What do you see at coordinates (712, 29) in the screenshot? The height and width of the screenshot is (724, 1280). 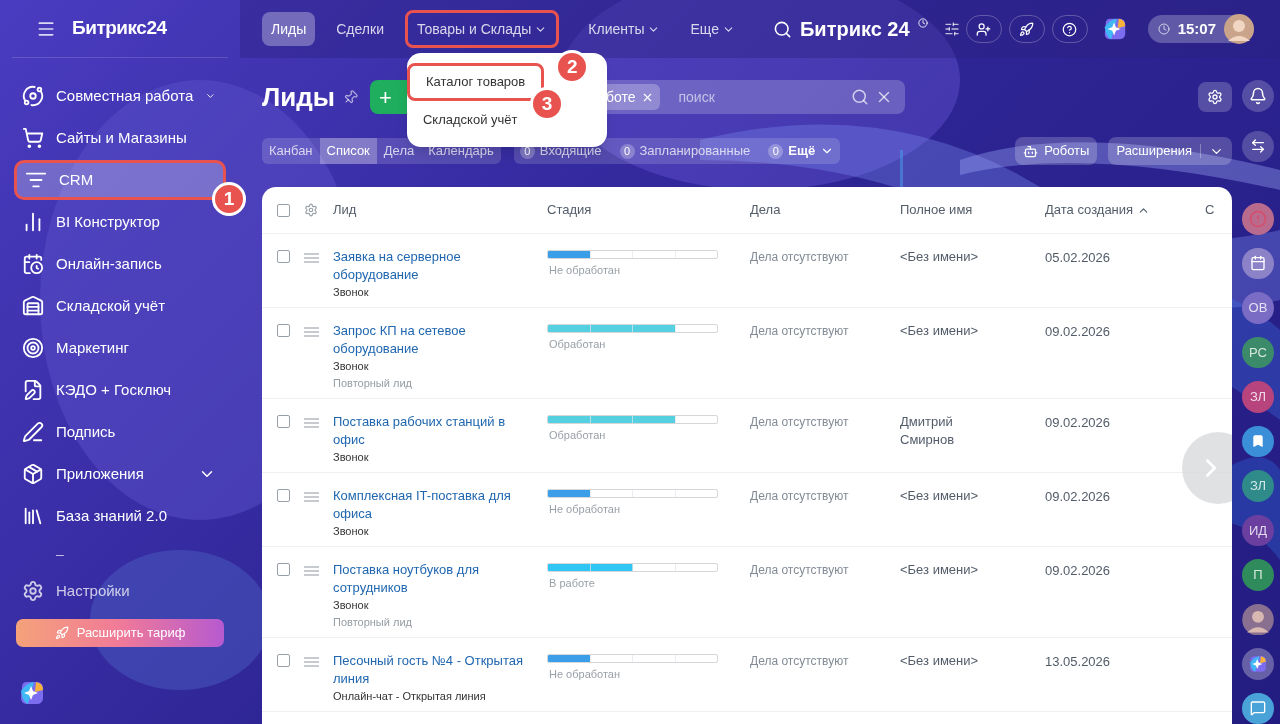 I see `nav-tab: Еще` at bounding box center [712, 29].